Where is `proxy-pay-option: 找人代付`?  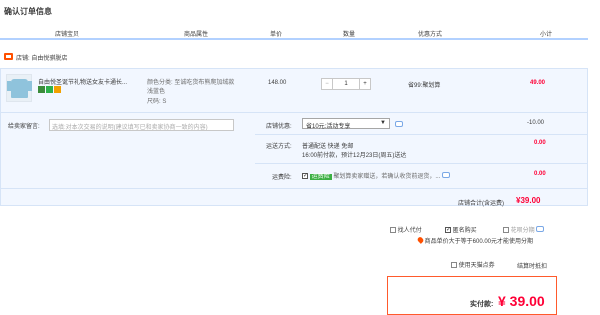 proxy-pay-option: 找人代付 is located at coordinates (406, 229).